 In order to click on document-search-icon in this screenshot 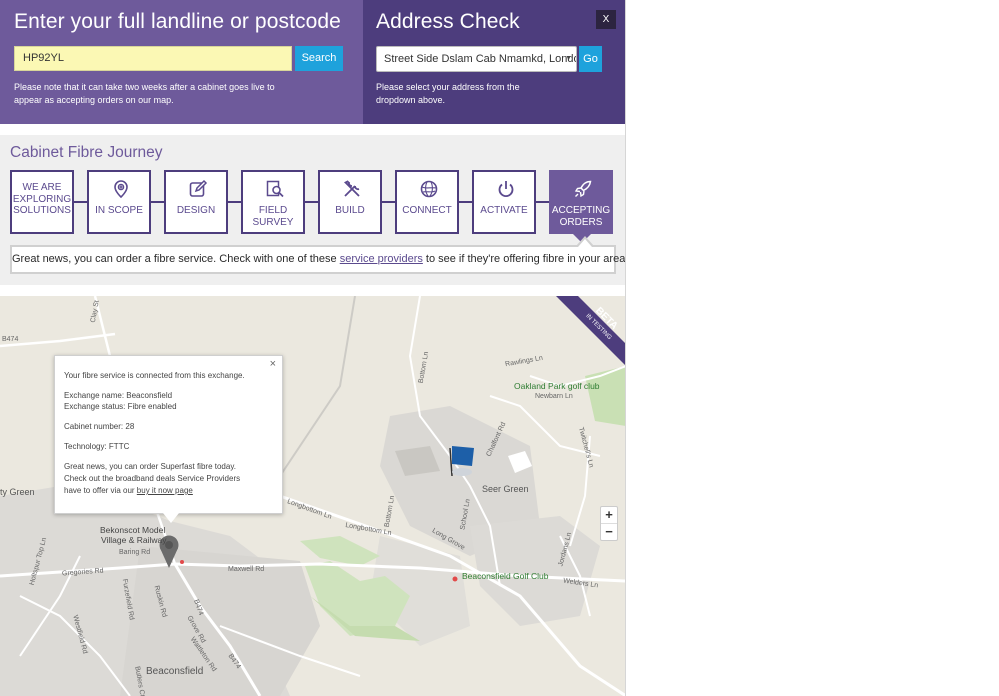, I will do `click(275, 189)`.